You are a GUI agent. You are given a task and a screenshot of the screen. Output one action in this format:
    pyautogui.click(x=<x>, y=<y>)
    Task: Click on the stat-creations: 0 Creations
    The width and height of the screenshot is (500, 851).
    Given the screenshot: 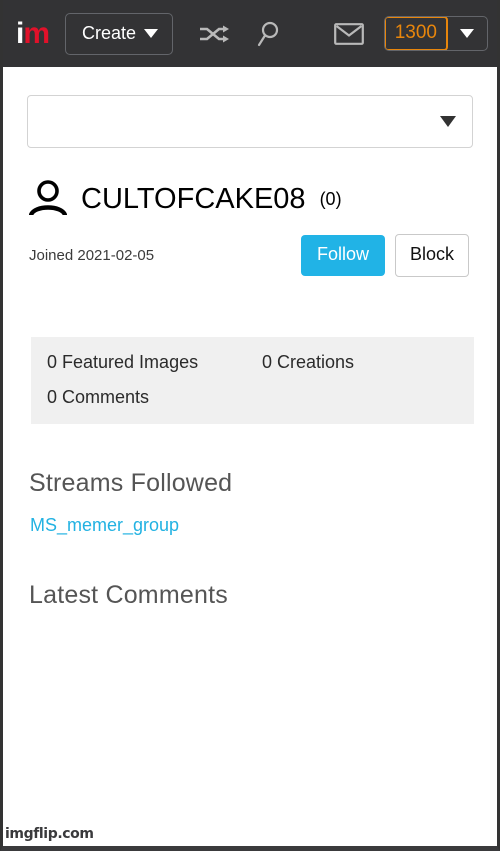 What is the action you would take?
    pyautogui.click(x=308, y=362)
    